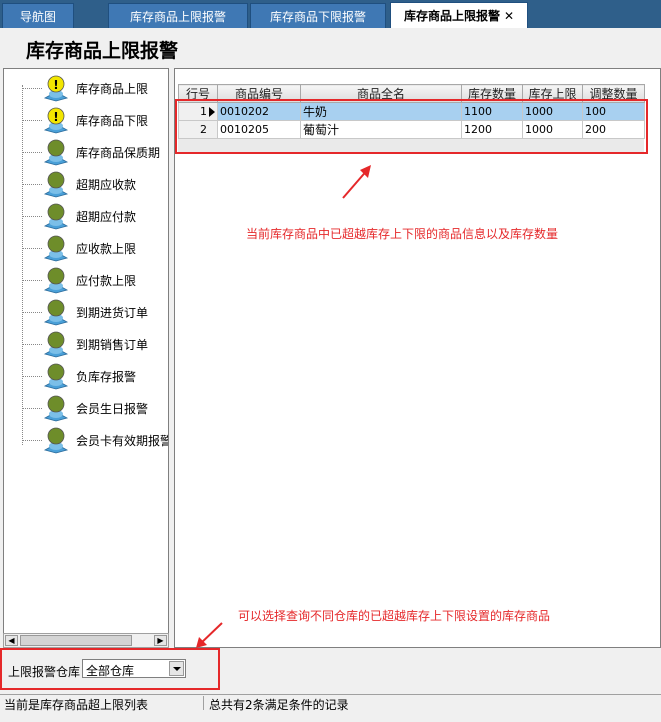 This screenshot has width=661, height=722. I want to click on tree-item-label: 会员生日报警, so click(112, 409).